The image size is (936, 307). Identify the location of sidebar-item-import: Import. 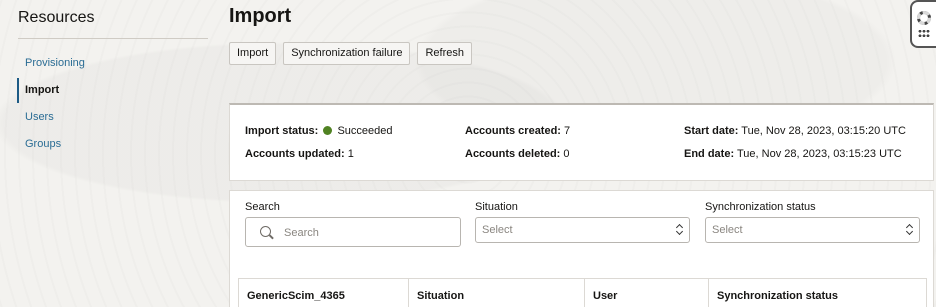
(112, 90).